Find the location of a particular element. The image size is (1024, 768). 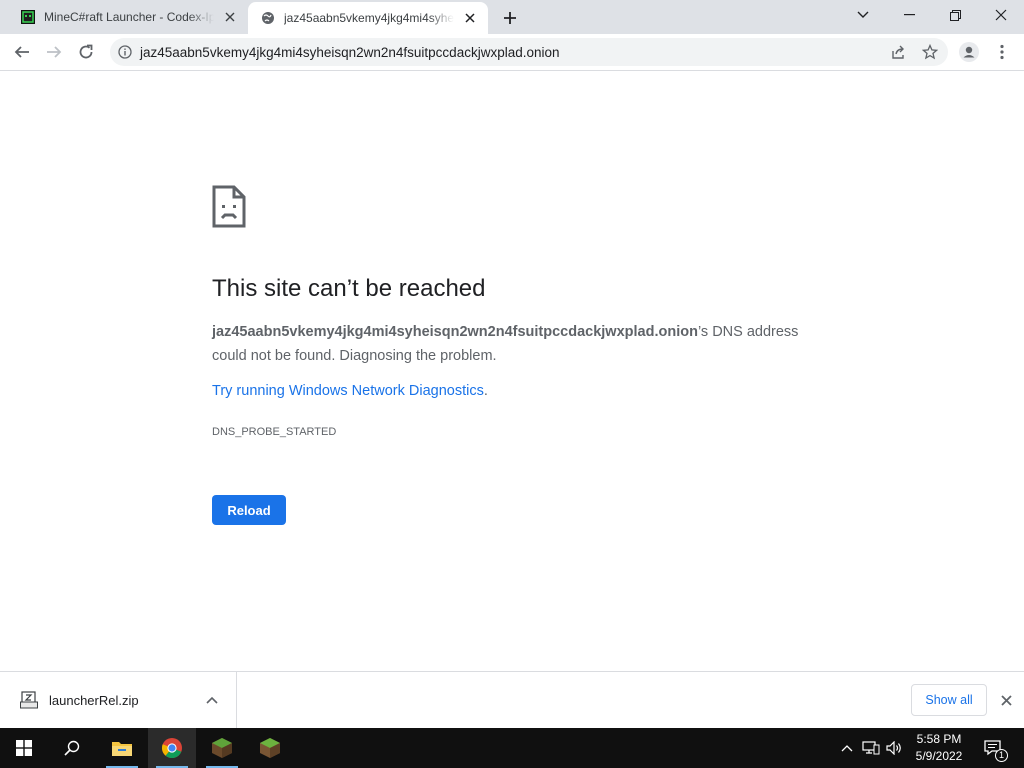

minimize-button is located at coordinates (909, 15).